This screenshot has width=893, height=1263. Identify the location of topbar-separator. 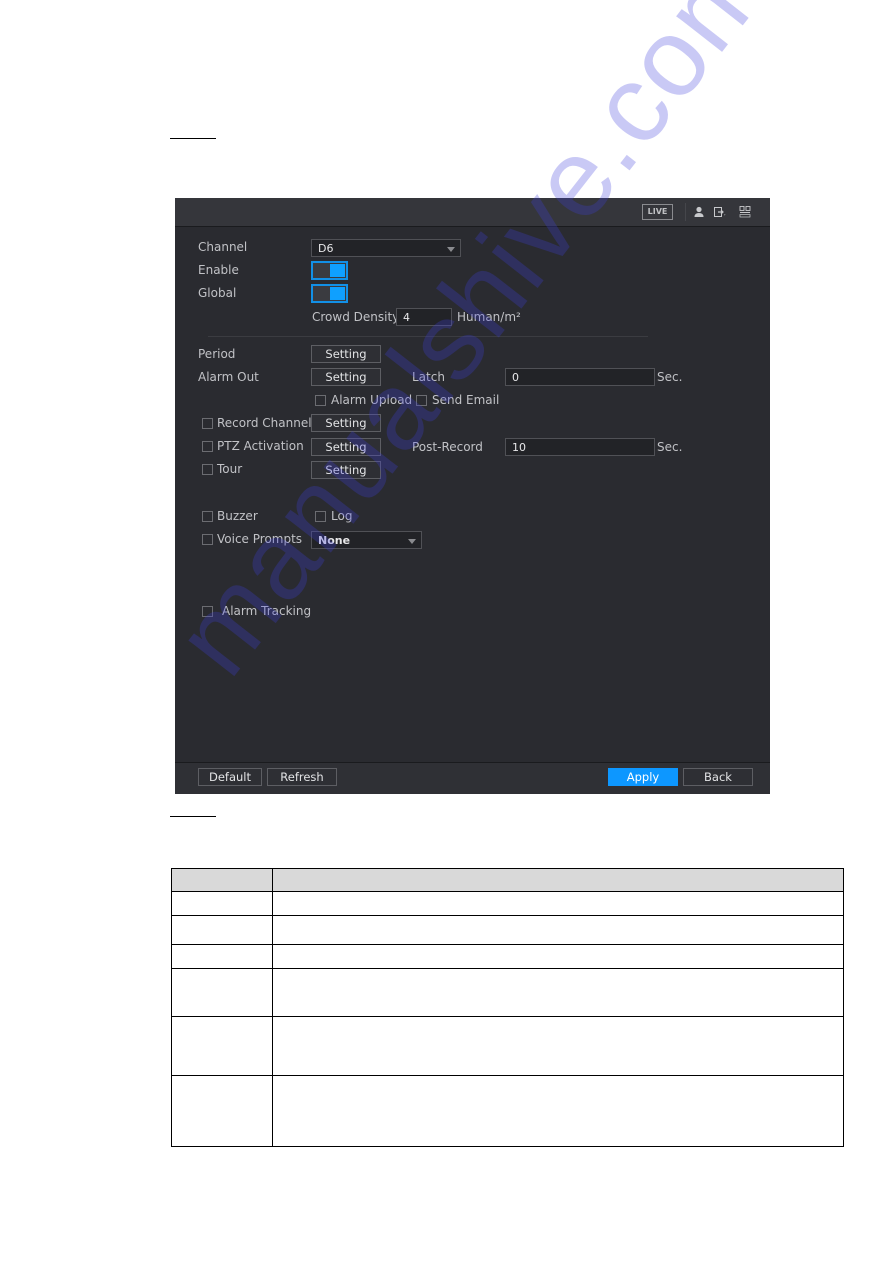
(685, 212).